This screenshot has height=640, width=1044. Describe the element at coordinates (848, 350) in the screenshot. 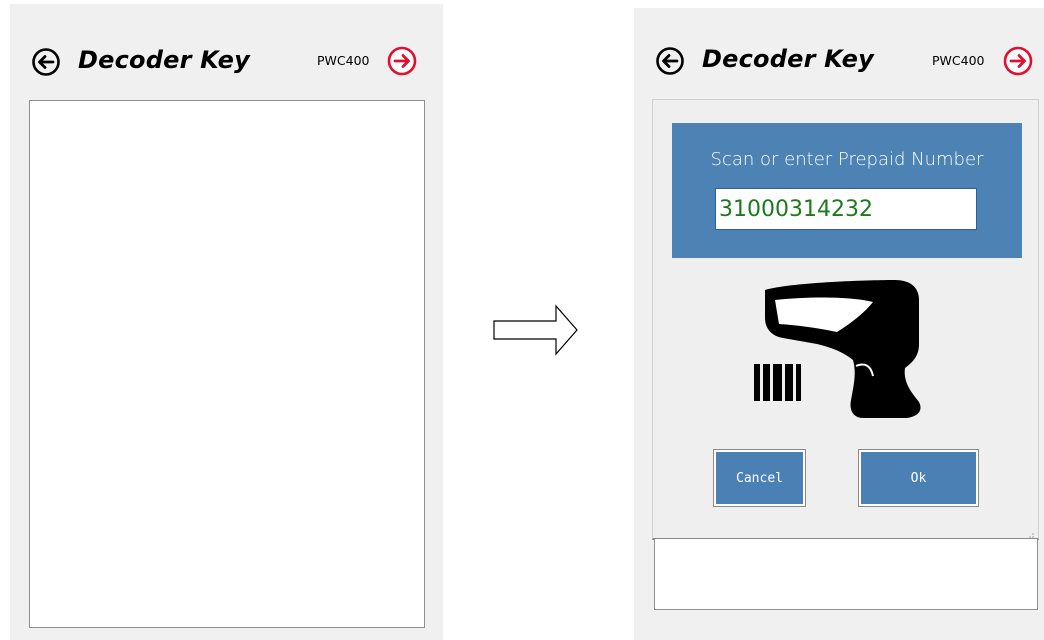

I see `barcode-scanner-icon` at that location.